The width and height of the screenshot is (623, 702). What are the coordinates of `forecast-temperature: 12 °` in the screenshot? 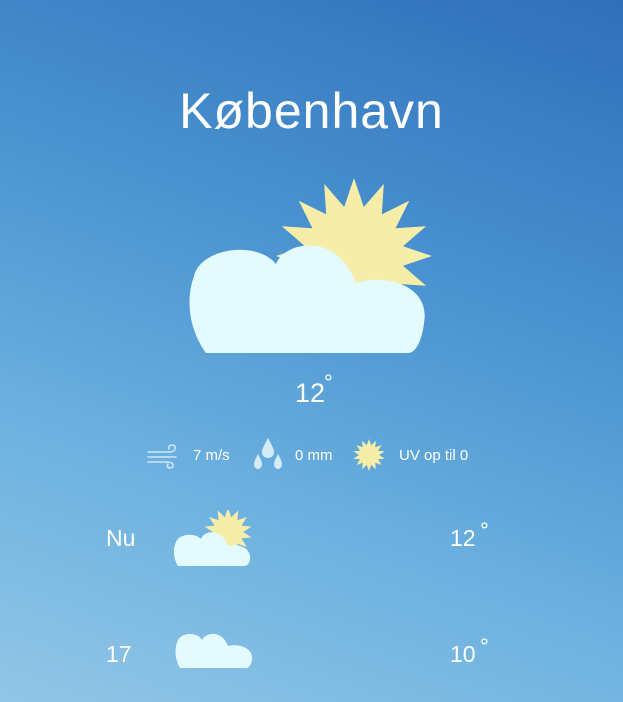 It's located at (469, 536).